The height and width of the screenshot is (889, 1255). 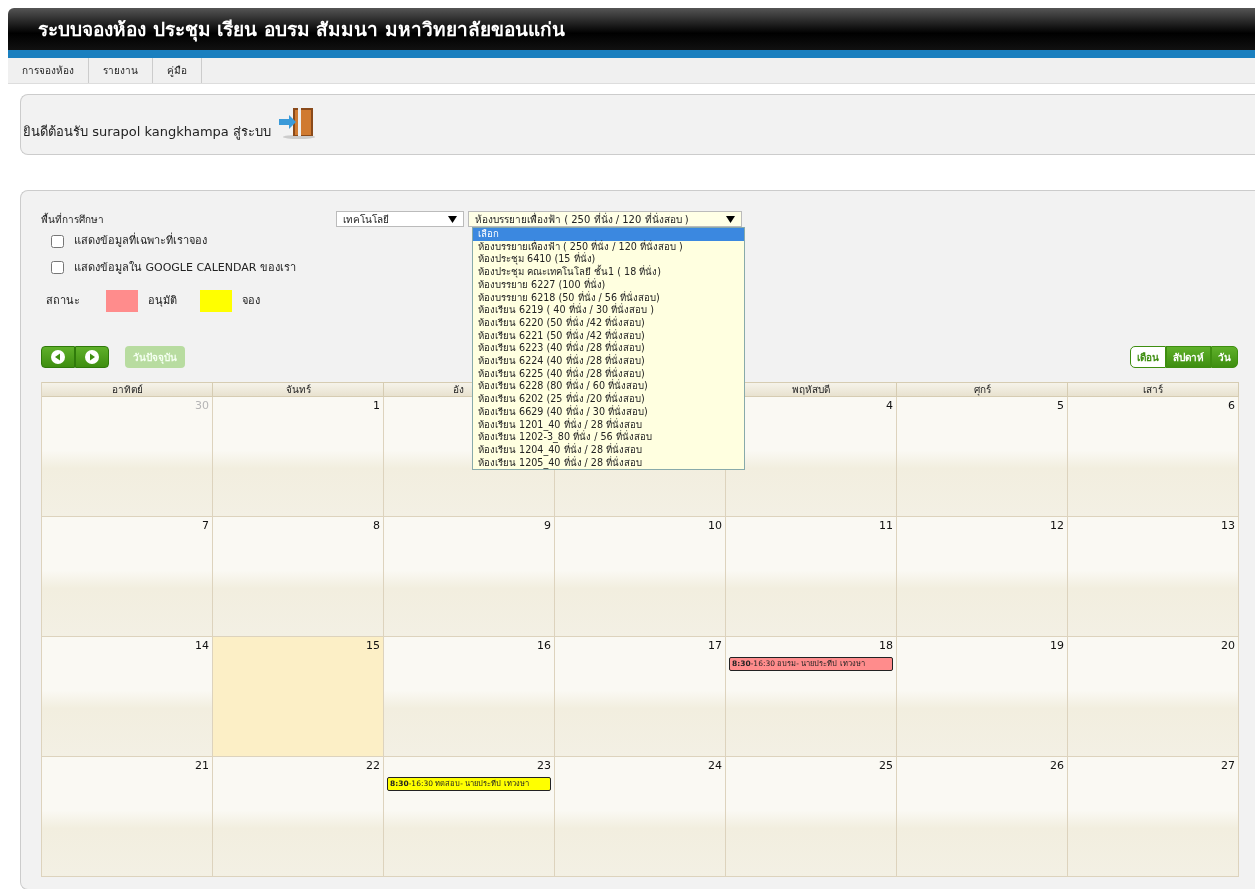 What do you see at coordinates (885, 526) in the screenshot?
I see `day-number: 11` at bounding box center [885, 526].